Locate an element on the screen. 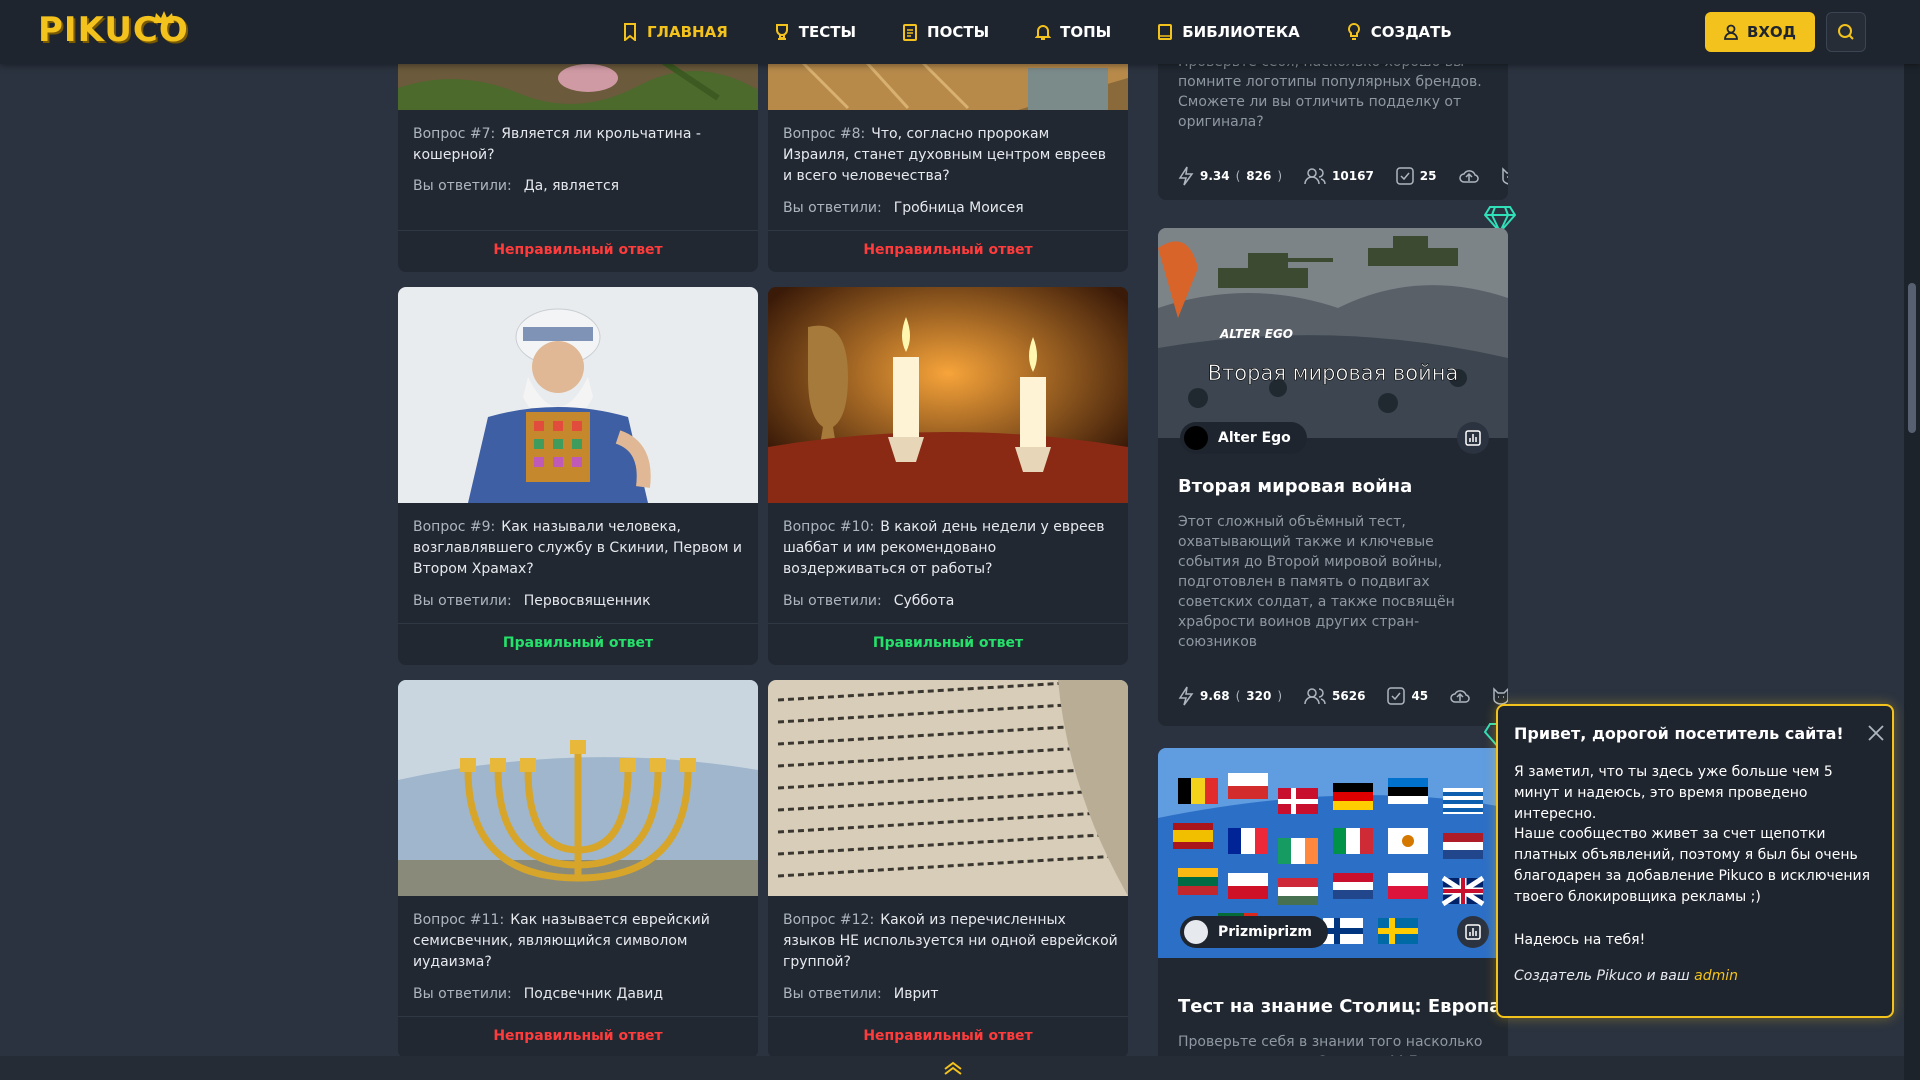 The height and width of the screenshot is (1080, 1920). scrollbar-track is located at coordinates (1912, 540).